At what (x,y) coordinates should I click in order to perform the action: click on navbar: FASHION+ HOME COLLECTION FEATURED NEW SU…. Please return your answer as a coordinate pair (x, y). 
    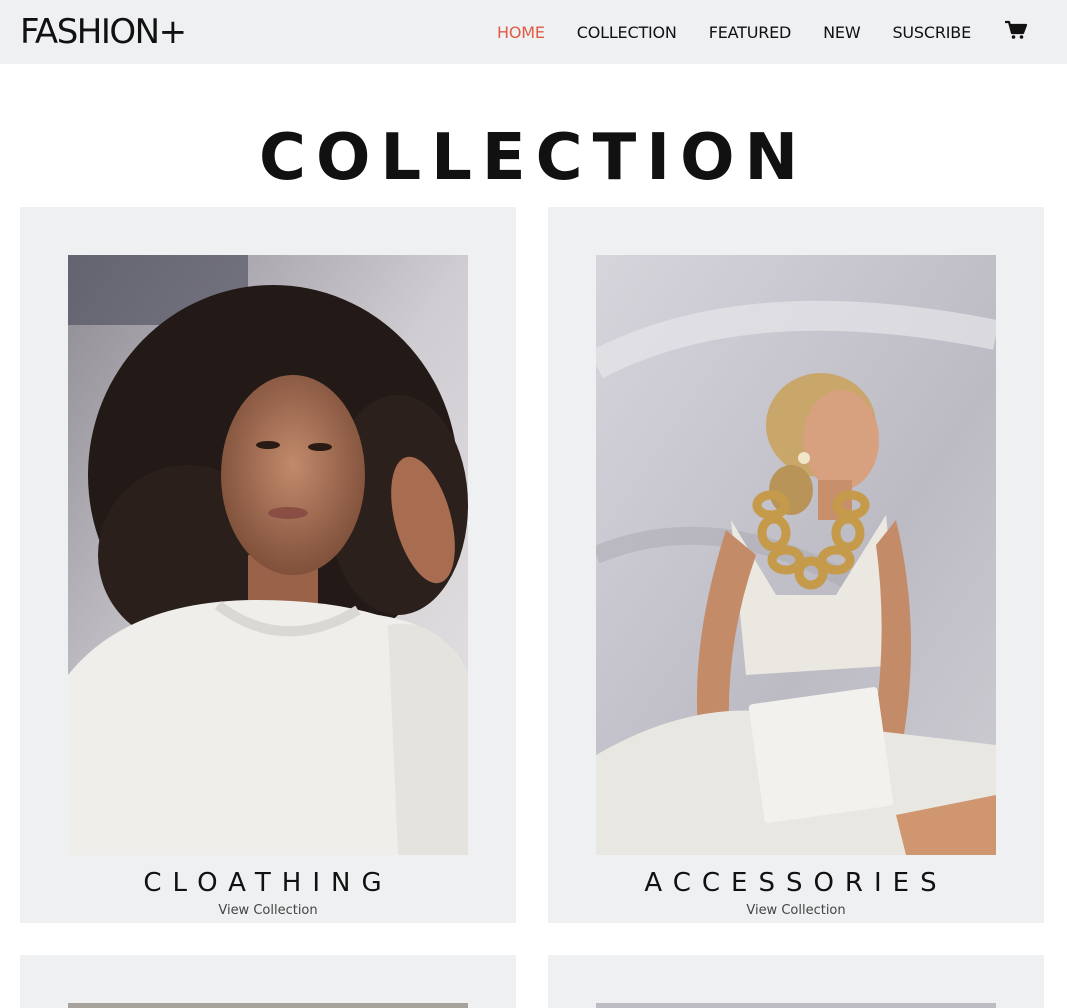
    Looking at the image, I should click on (533, 32).